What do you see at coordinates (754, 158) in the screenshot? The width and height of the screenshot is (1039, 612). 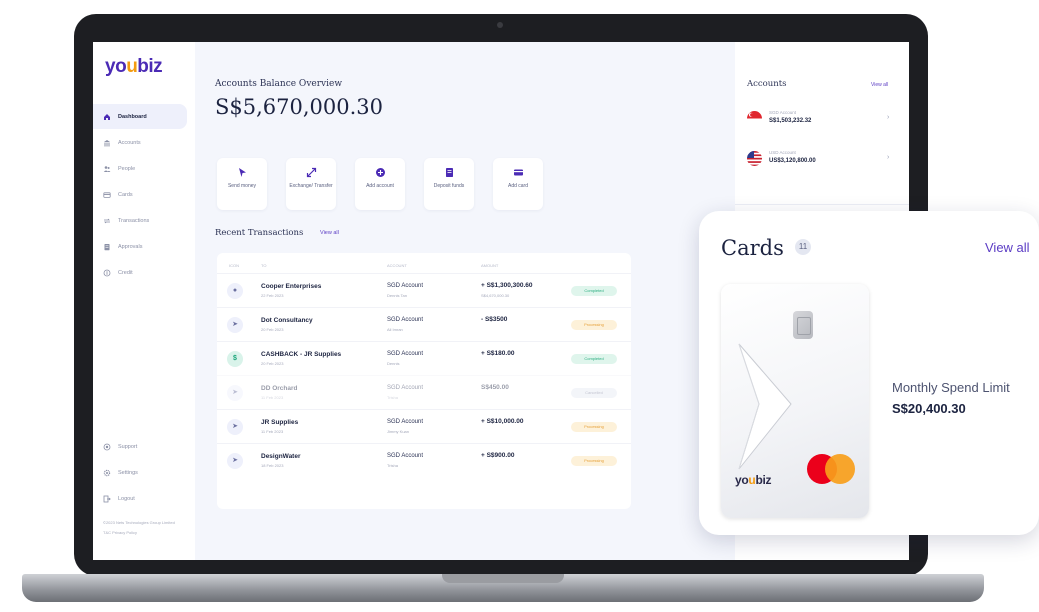 I see `us-flag-icon` at bounding box center [754, 158].